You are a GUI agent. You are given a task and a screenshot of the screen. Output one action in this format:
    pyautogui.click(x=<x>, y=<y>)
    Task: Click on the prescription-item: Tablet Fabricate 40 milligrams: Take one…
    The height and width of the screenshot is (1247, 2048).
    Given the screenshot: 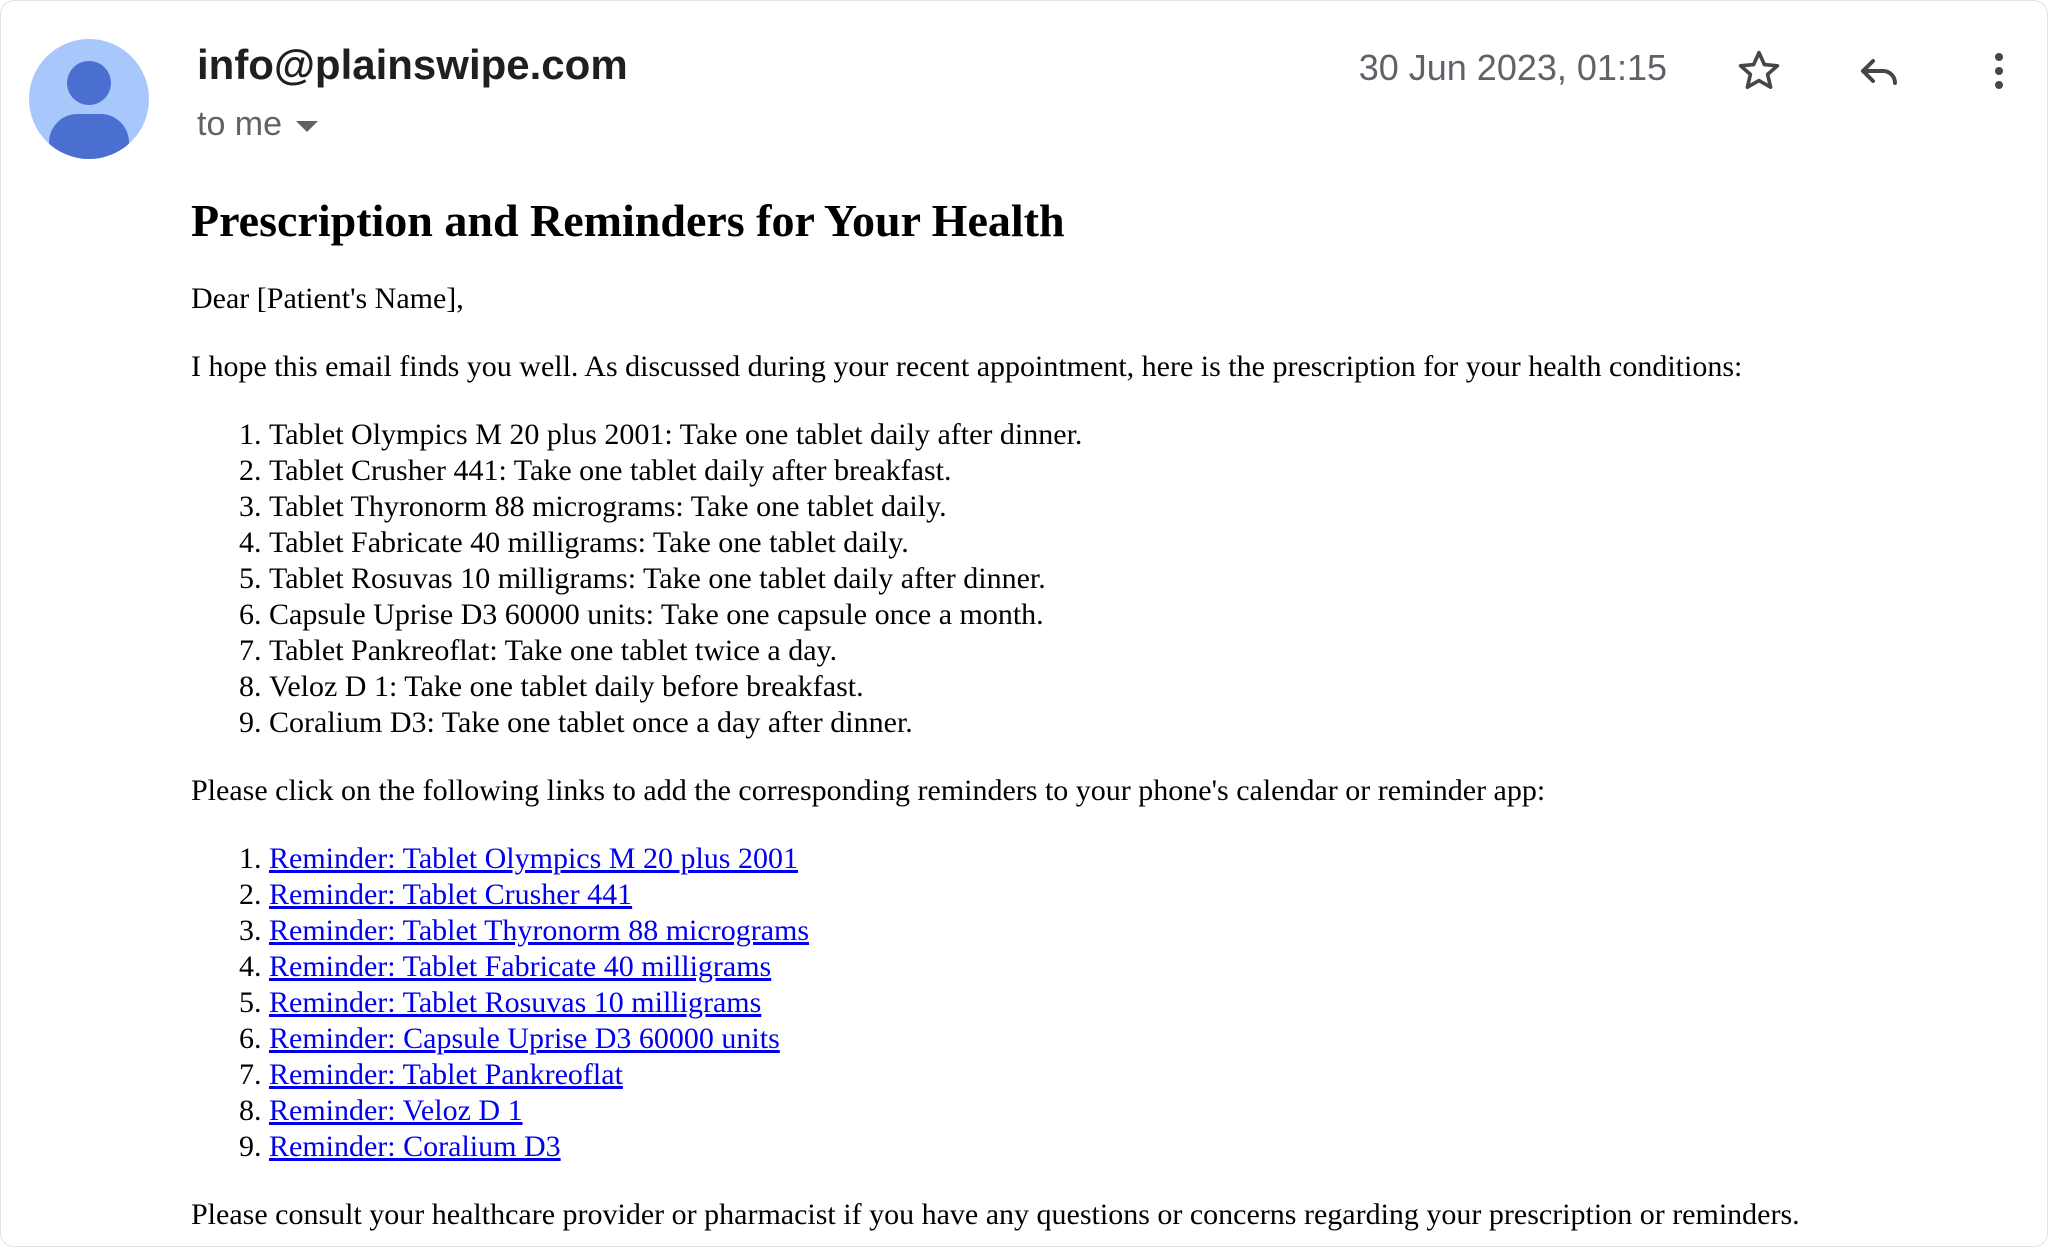 What is the action you would take?
    pyautogui.click(x=1140, y=543)
    